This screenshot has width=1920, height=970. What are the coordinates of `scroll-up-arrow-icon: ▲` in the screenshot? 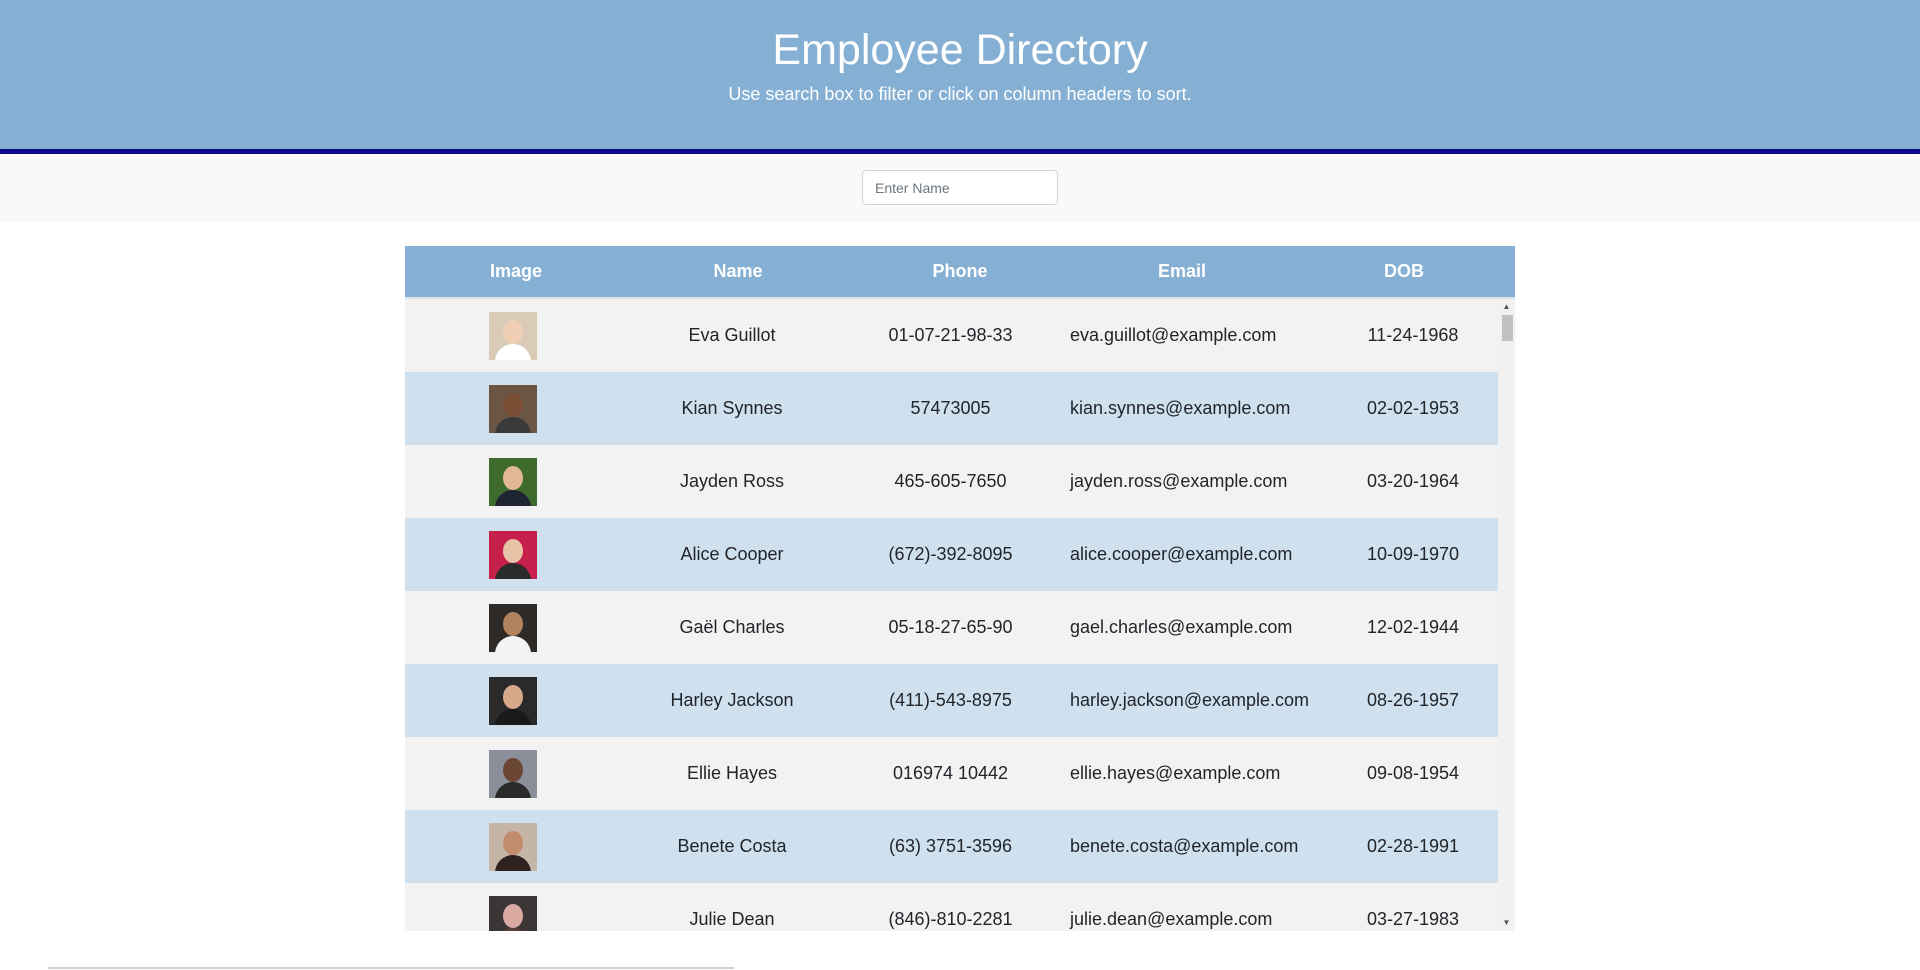 It's located at (1506, 307).